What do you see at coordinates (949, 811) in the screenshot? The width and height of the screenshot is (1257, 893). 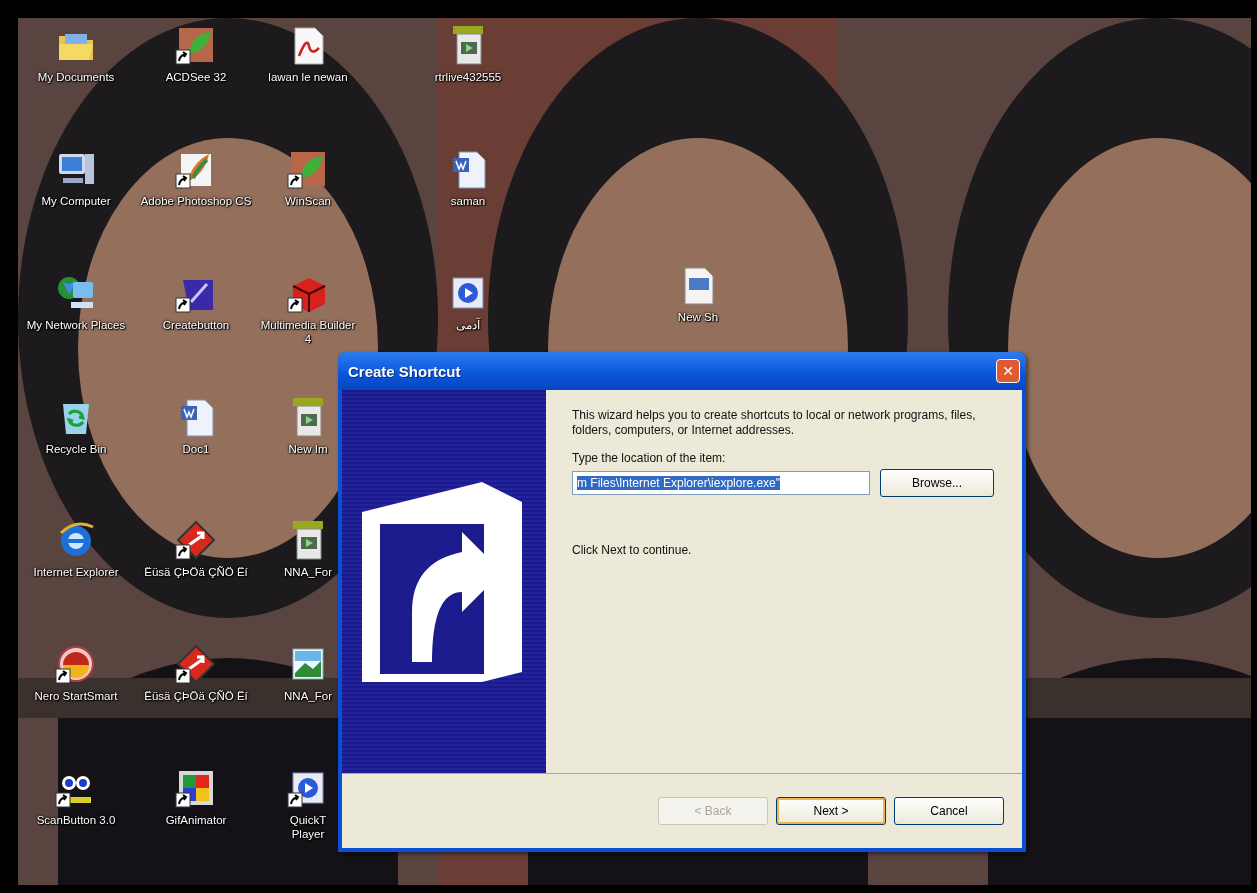 I see `wizard-button: Cancel` at bounding box center [949, 811].